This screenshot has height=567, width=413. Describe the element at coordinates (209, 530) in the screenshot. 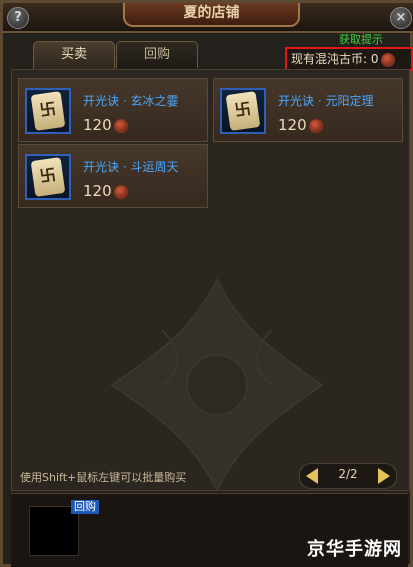

I see `buyback-area: 回购 京华手游网` at that location.